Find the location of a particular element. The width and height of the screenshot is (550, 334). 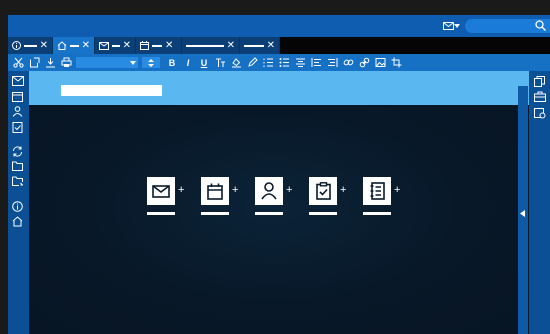

tab-untitled-2: ✕ is located at coordinates (260, 45).